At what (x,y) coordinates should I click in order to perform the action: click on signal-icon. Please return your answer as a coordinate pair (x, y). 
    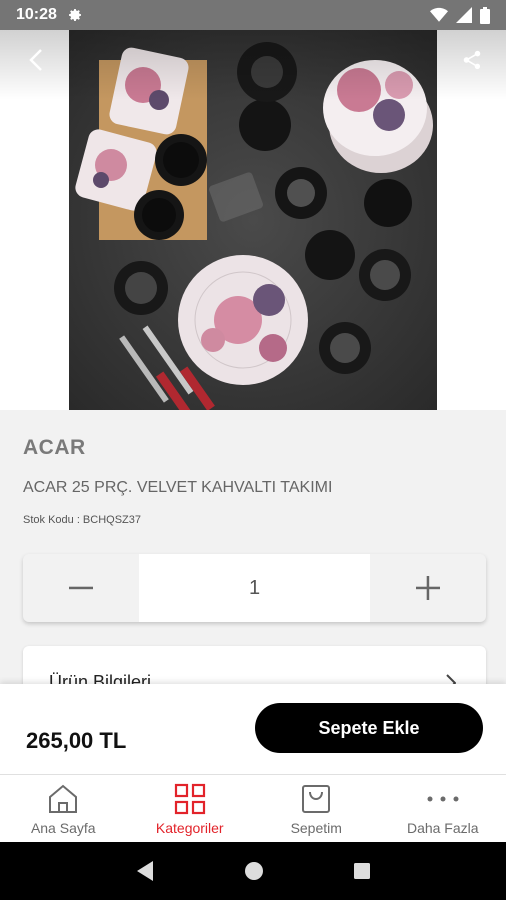
    Looking at the image, I should click on (464, 15).